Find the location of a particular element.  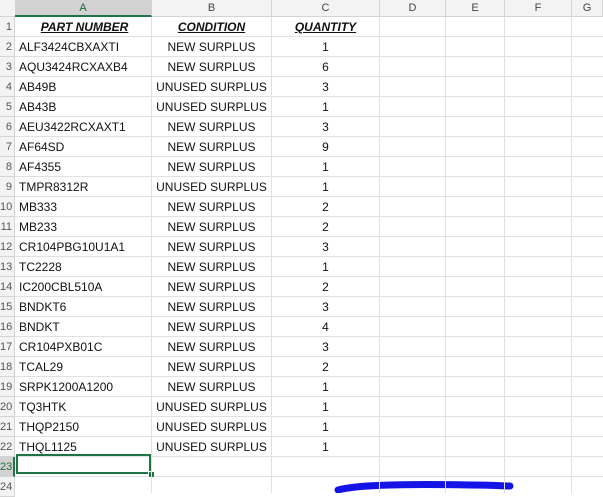

row-header-10: 10 is located at coordinates (7, 207).